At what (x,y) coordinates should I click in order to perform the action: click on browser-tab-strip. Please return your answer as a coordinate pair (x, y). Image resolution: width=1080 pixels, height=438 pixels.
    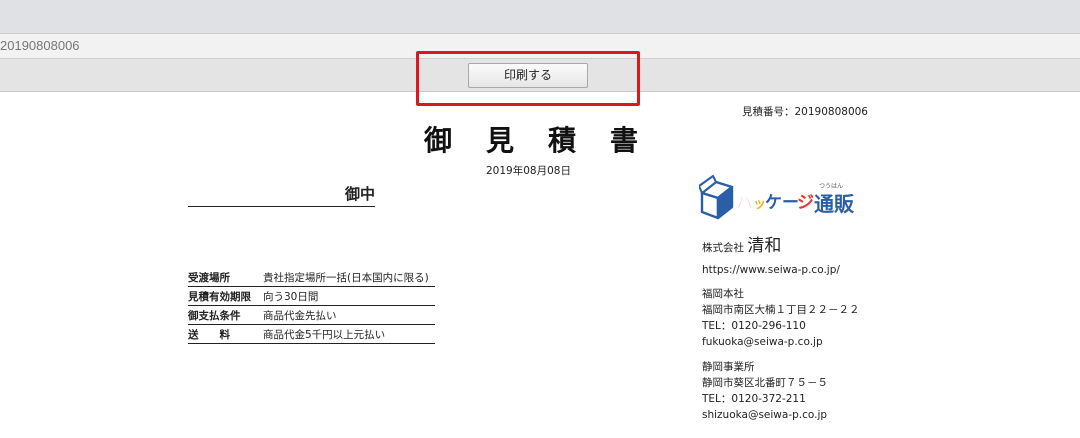
    Looking at the image, I should click on (540, 16).